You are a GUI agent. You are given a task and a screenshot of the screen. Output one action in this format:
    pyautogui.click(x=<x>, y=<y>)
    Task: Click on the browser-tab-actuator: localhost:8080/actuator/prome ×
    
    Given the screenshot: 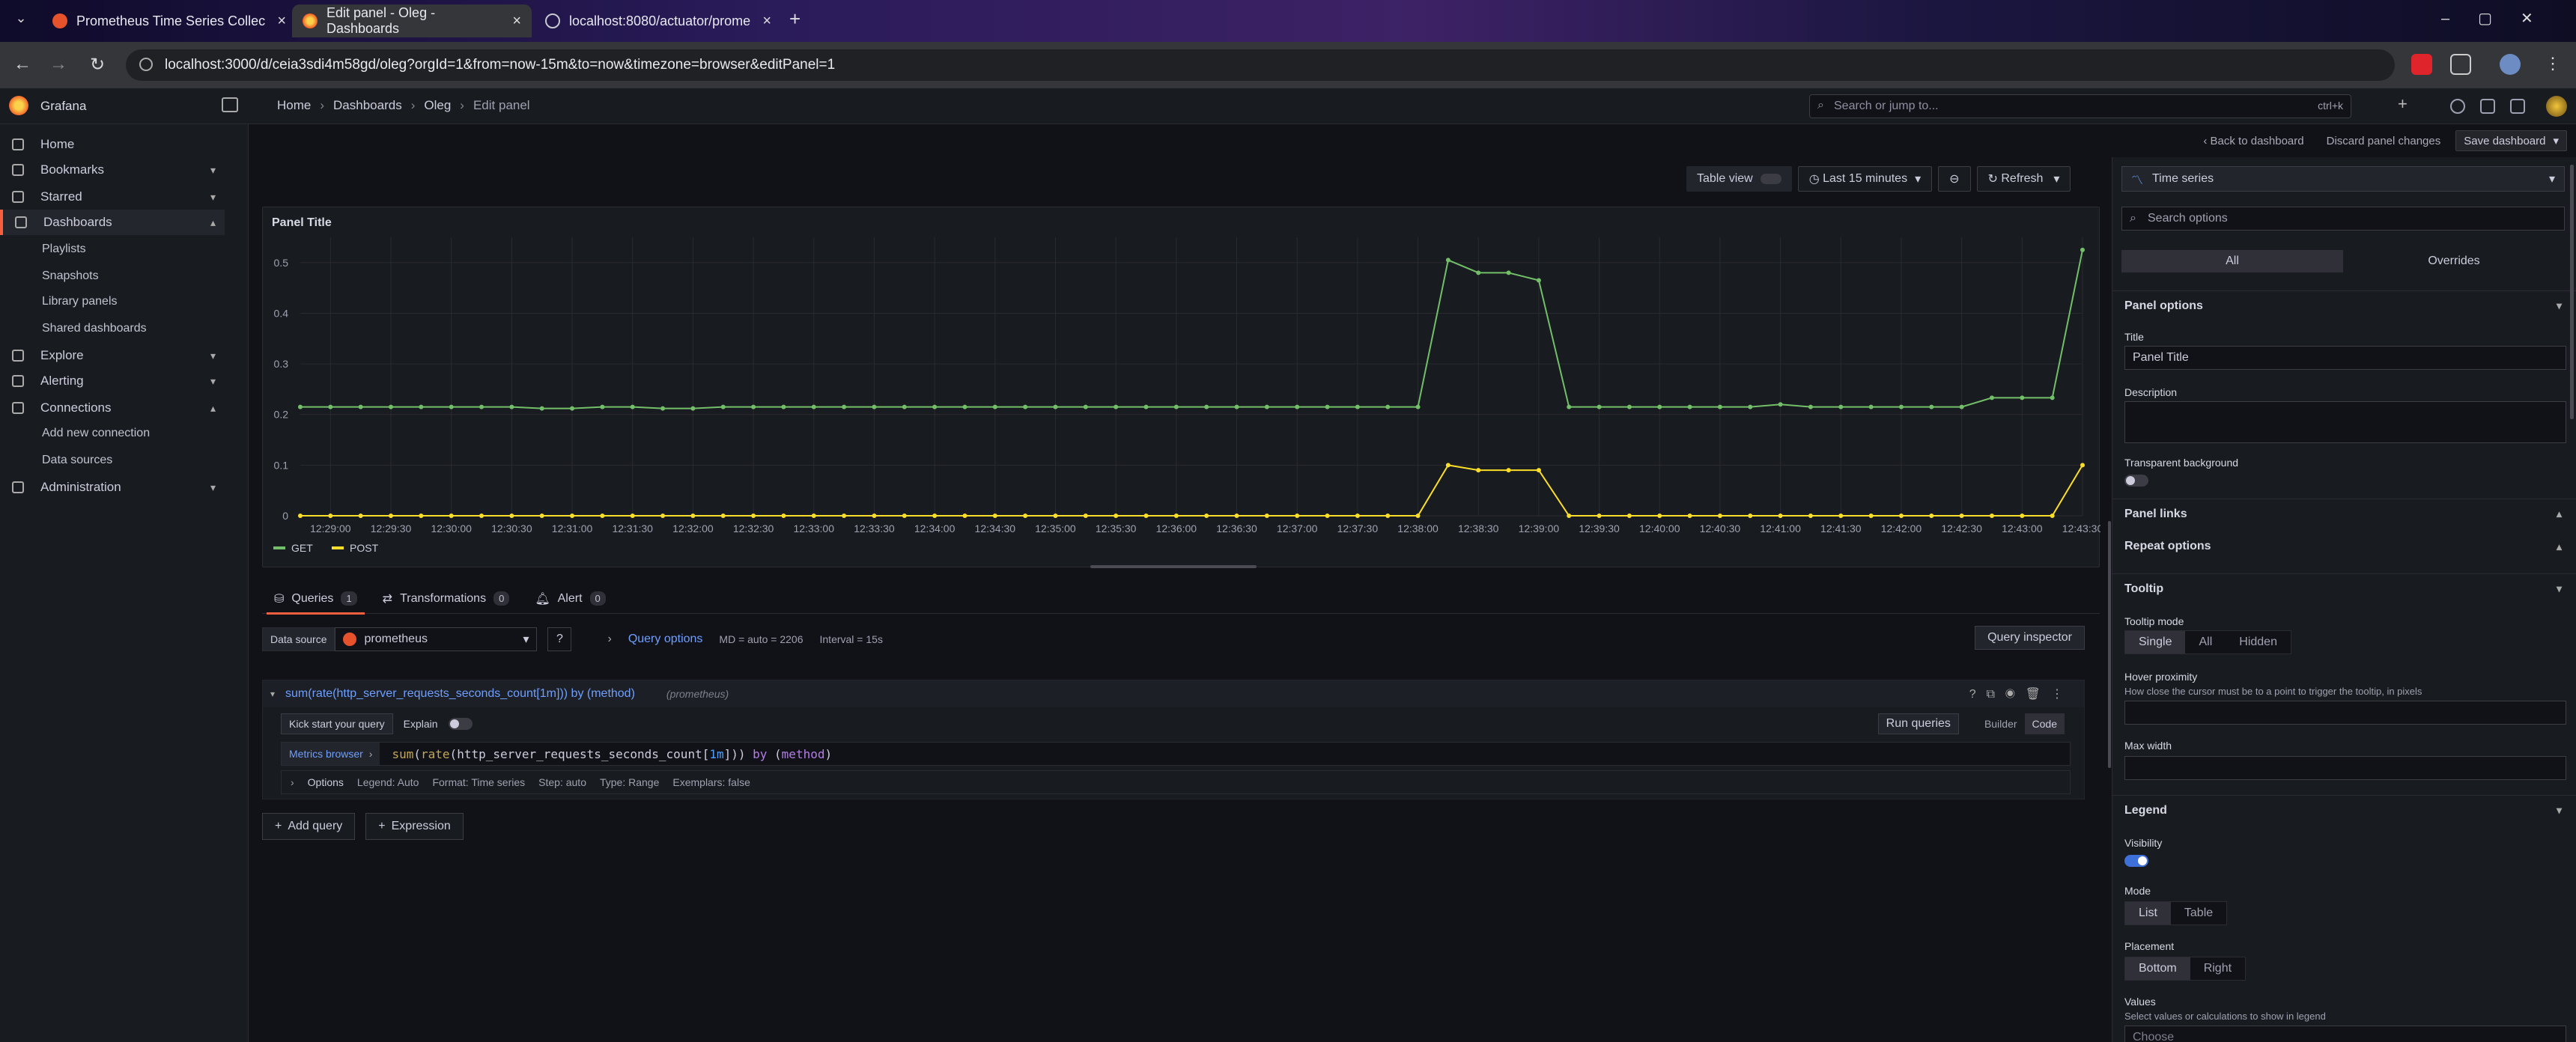 What is the action you would take?
    pyautogui.click(x=658, y=20)
    